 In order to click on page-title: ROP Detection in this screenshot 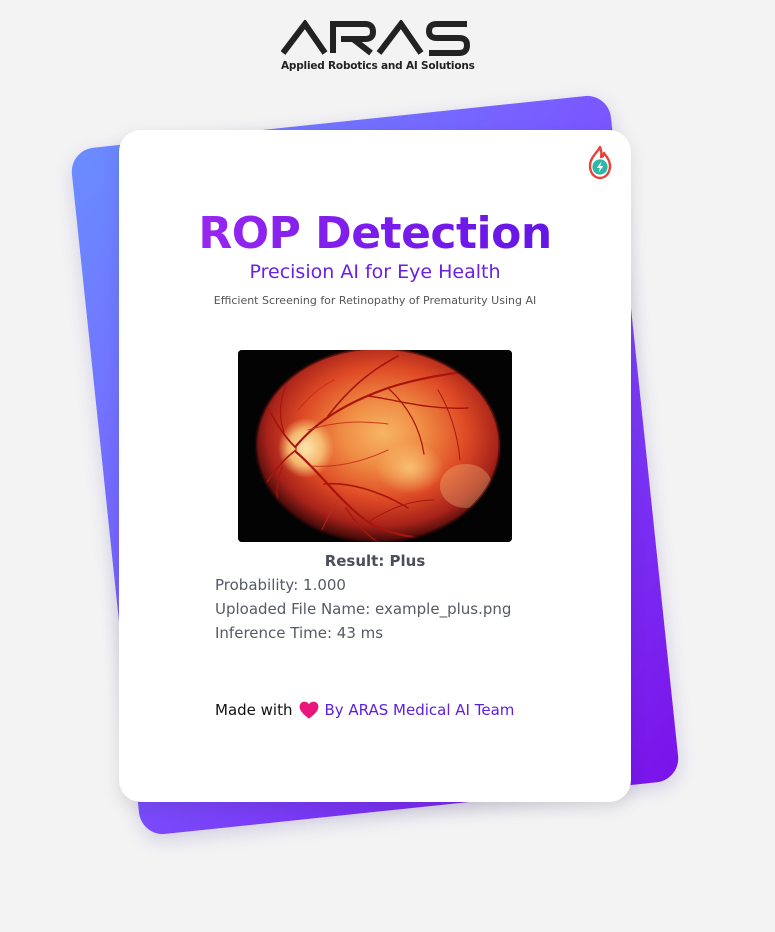, I will do `click(375, 234)`.